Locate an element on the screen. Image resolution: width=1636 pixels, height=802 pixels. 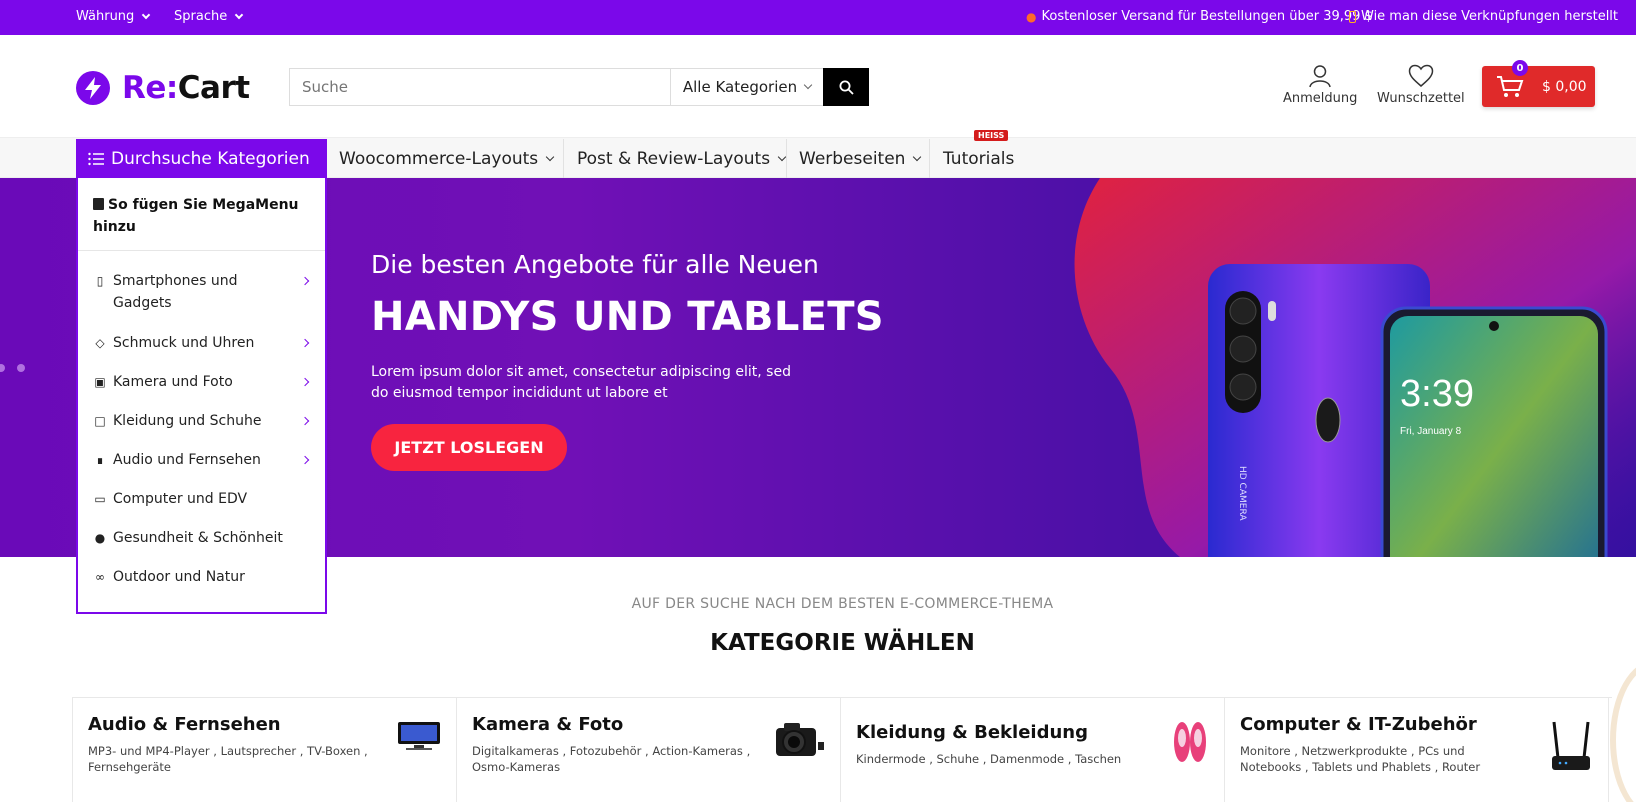
cart-icon is located at coordinates (1510, 86).